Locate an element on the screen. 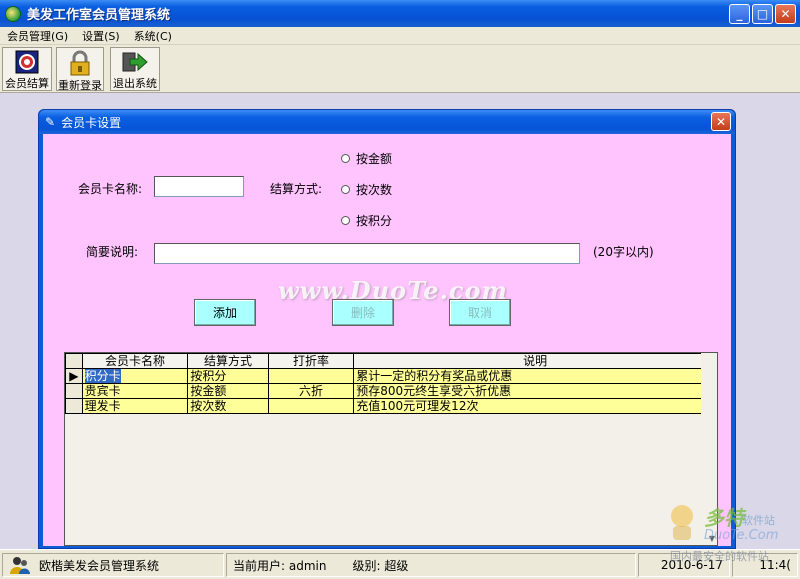  radio-by-points: 按积分 is located at coordinates (366, 220).